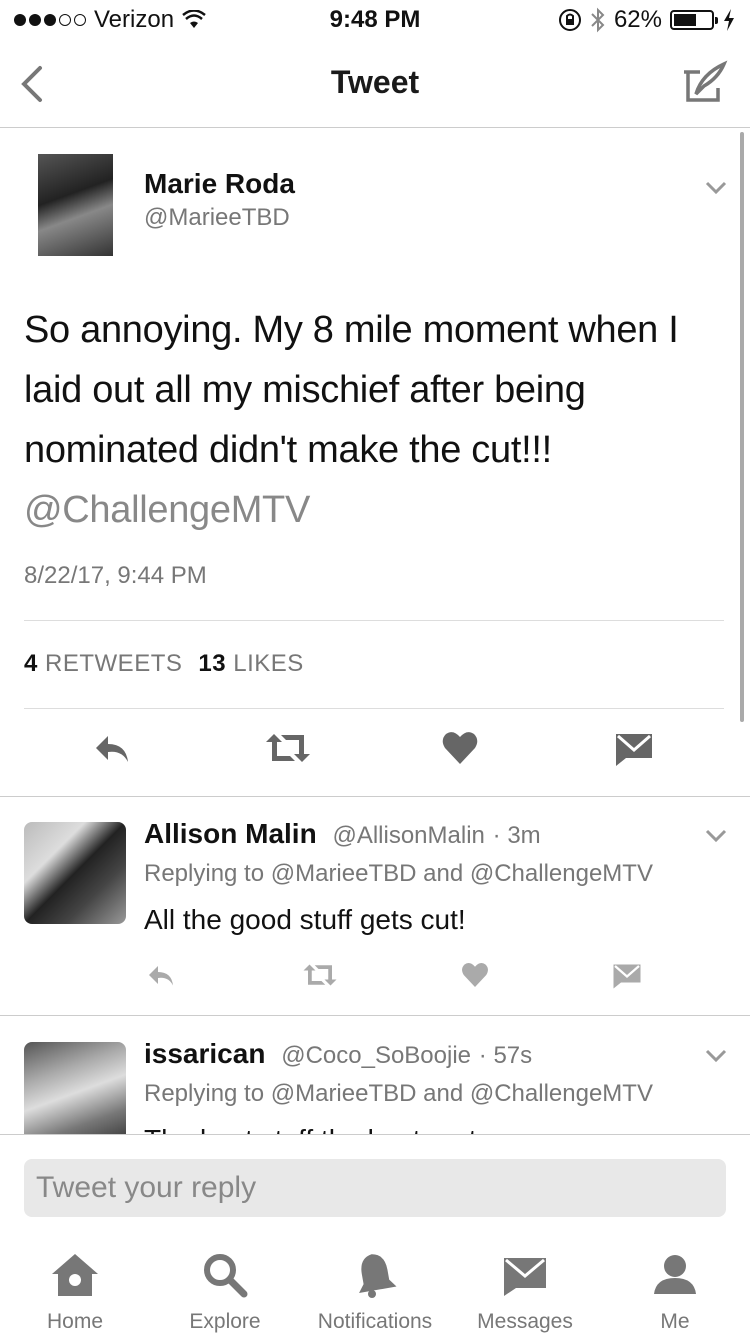 Image resolution: width=750 pixels, height=1334 pixels. What do you see at coordinates (742, 427) in the screenshot?
I see `scrollbar` at bounding box center [742, 427].